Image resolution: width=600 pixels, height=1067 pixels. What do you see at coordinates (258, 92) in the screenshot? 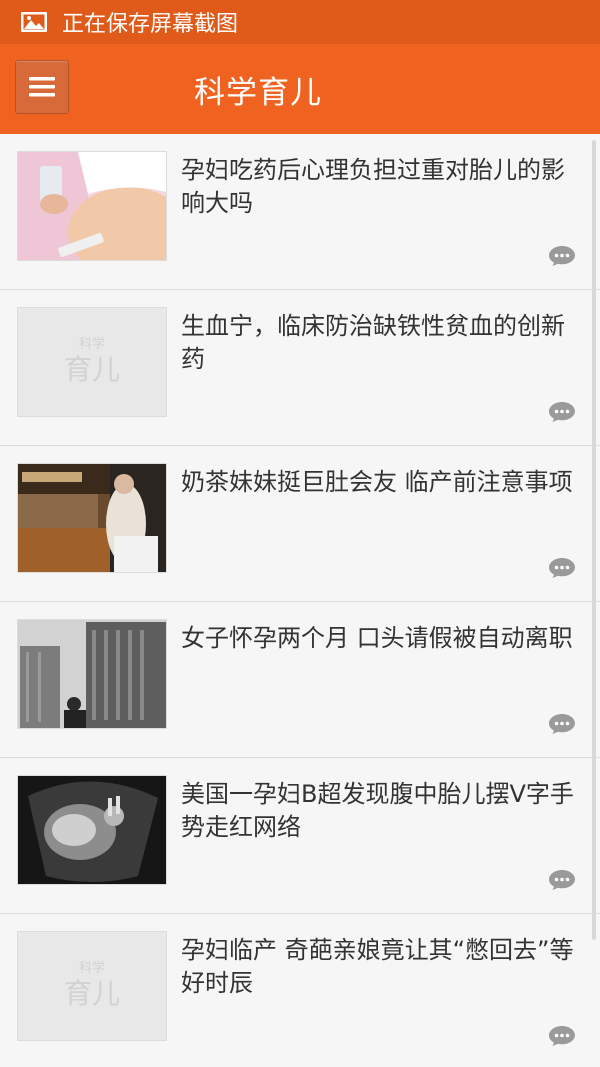
I see `page-title: 科学育儿` at bounding box center [258, 92].